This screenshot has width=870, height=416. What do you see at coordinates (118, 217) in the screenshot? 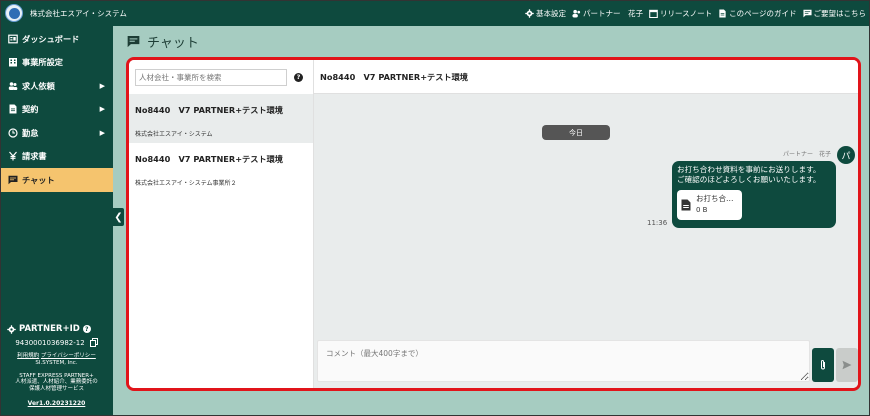
I see `sidebar-collapse-button: ❮` at bounding box center [118, 217].